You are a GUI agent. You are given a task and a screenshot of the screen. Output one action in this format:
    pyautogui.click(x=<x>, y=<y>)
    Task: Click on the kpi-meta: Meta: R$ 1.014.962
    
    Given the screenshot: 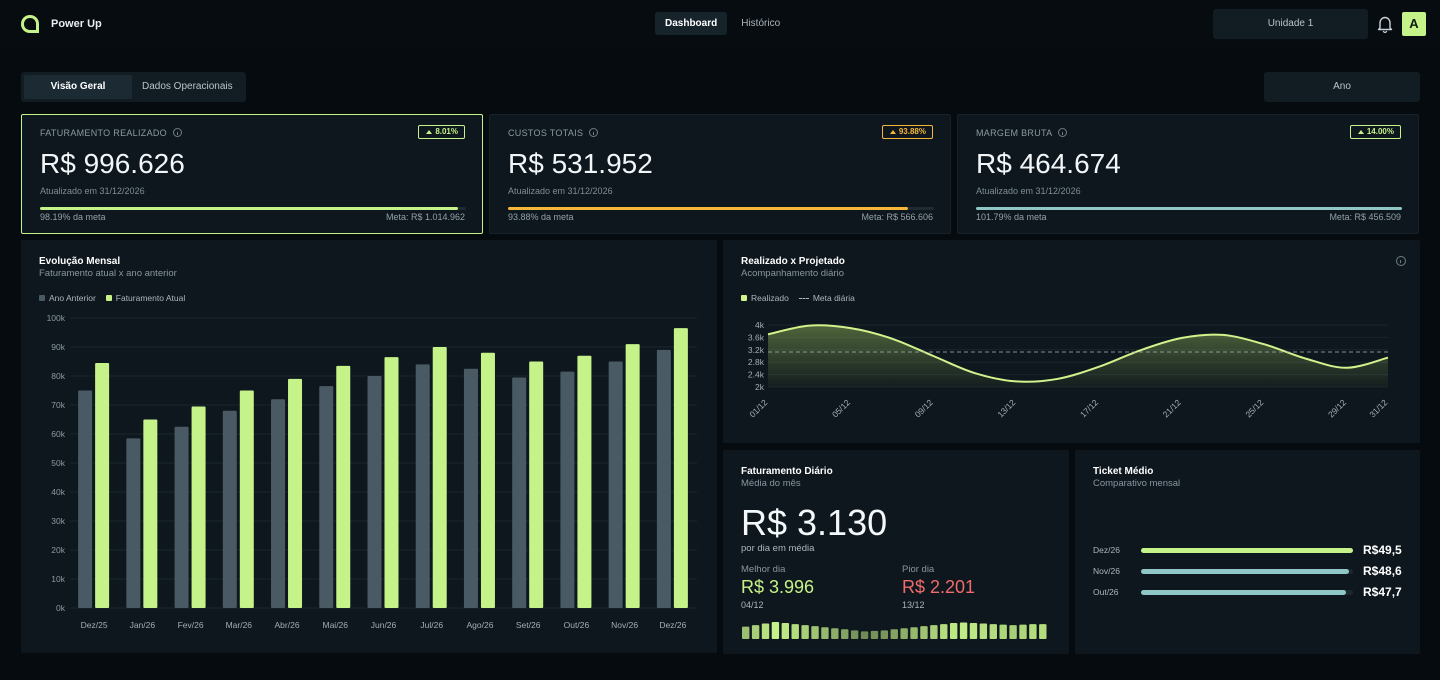 What is the action you would take?
    pyautogui.click(x=425, y=217)
    